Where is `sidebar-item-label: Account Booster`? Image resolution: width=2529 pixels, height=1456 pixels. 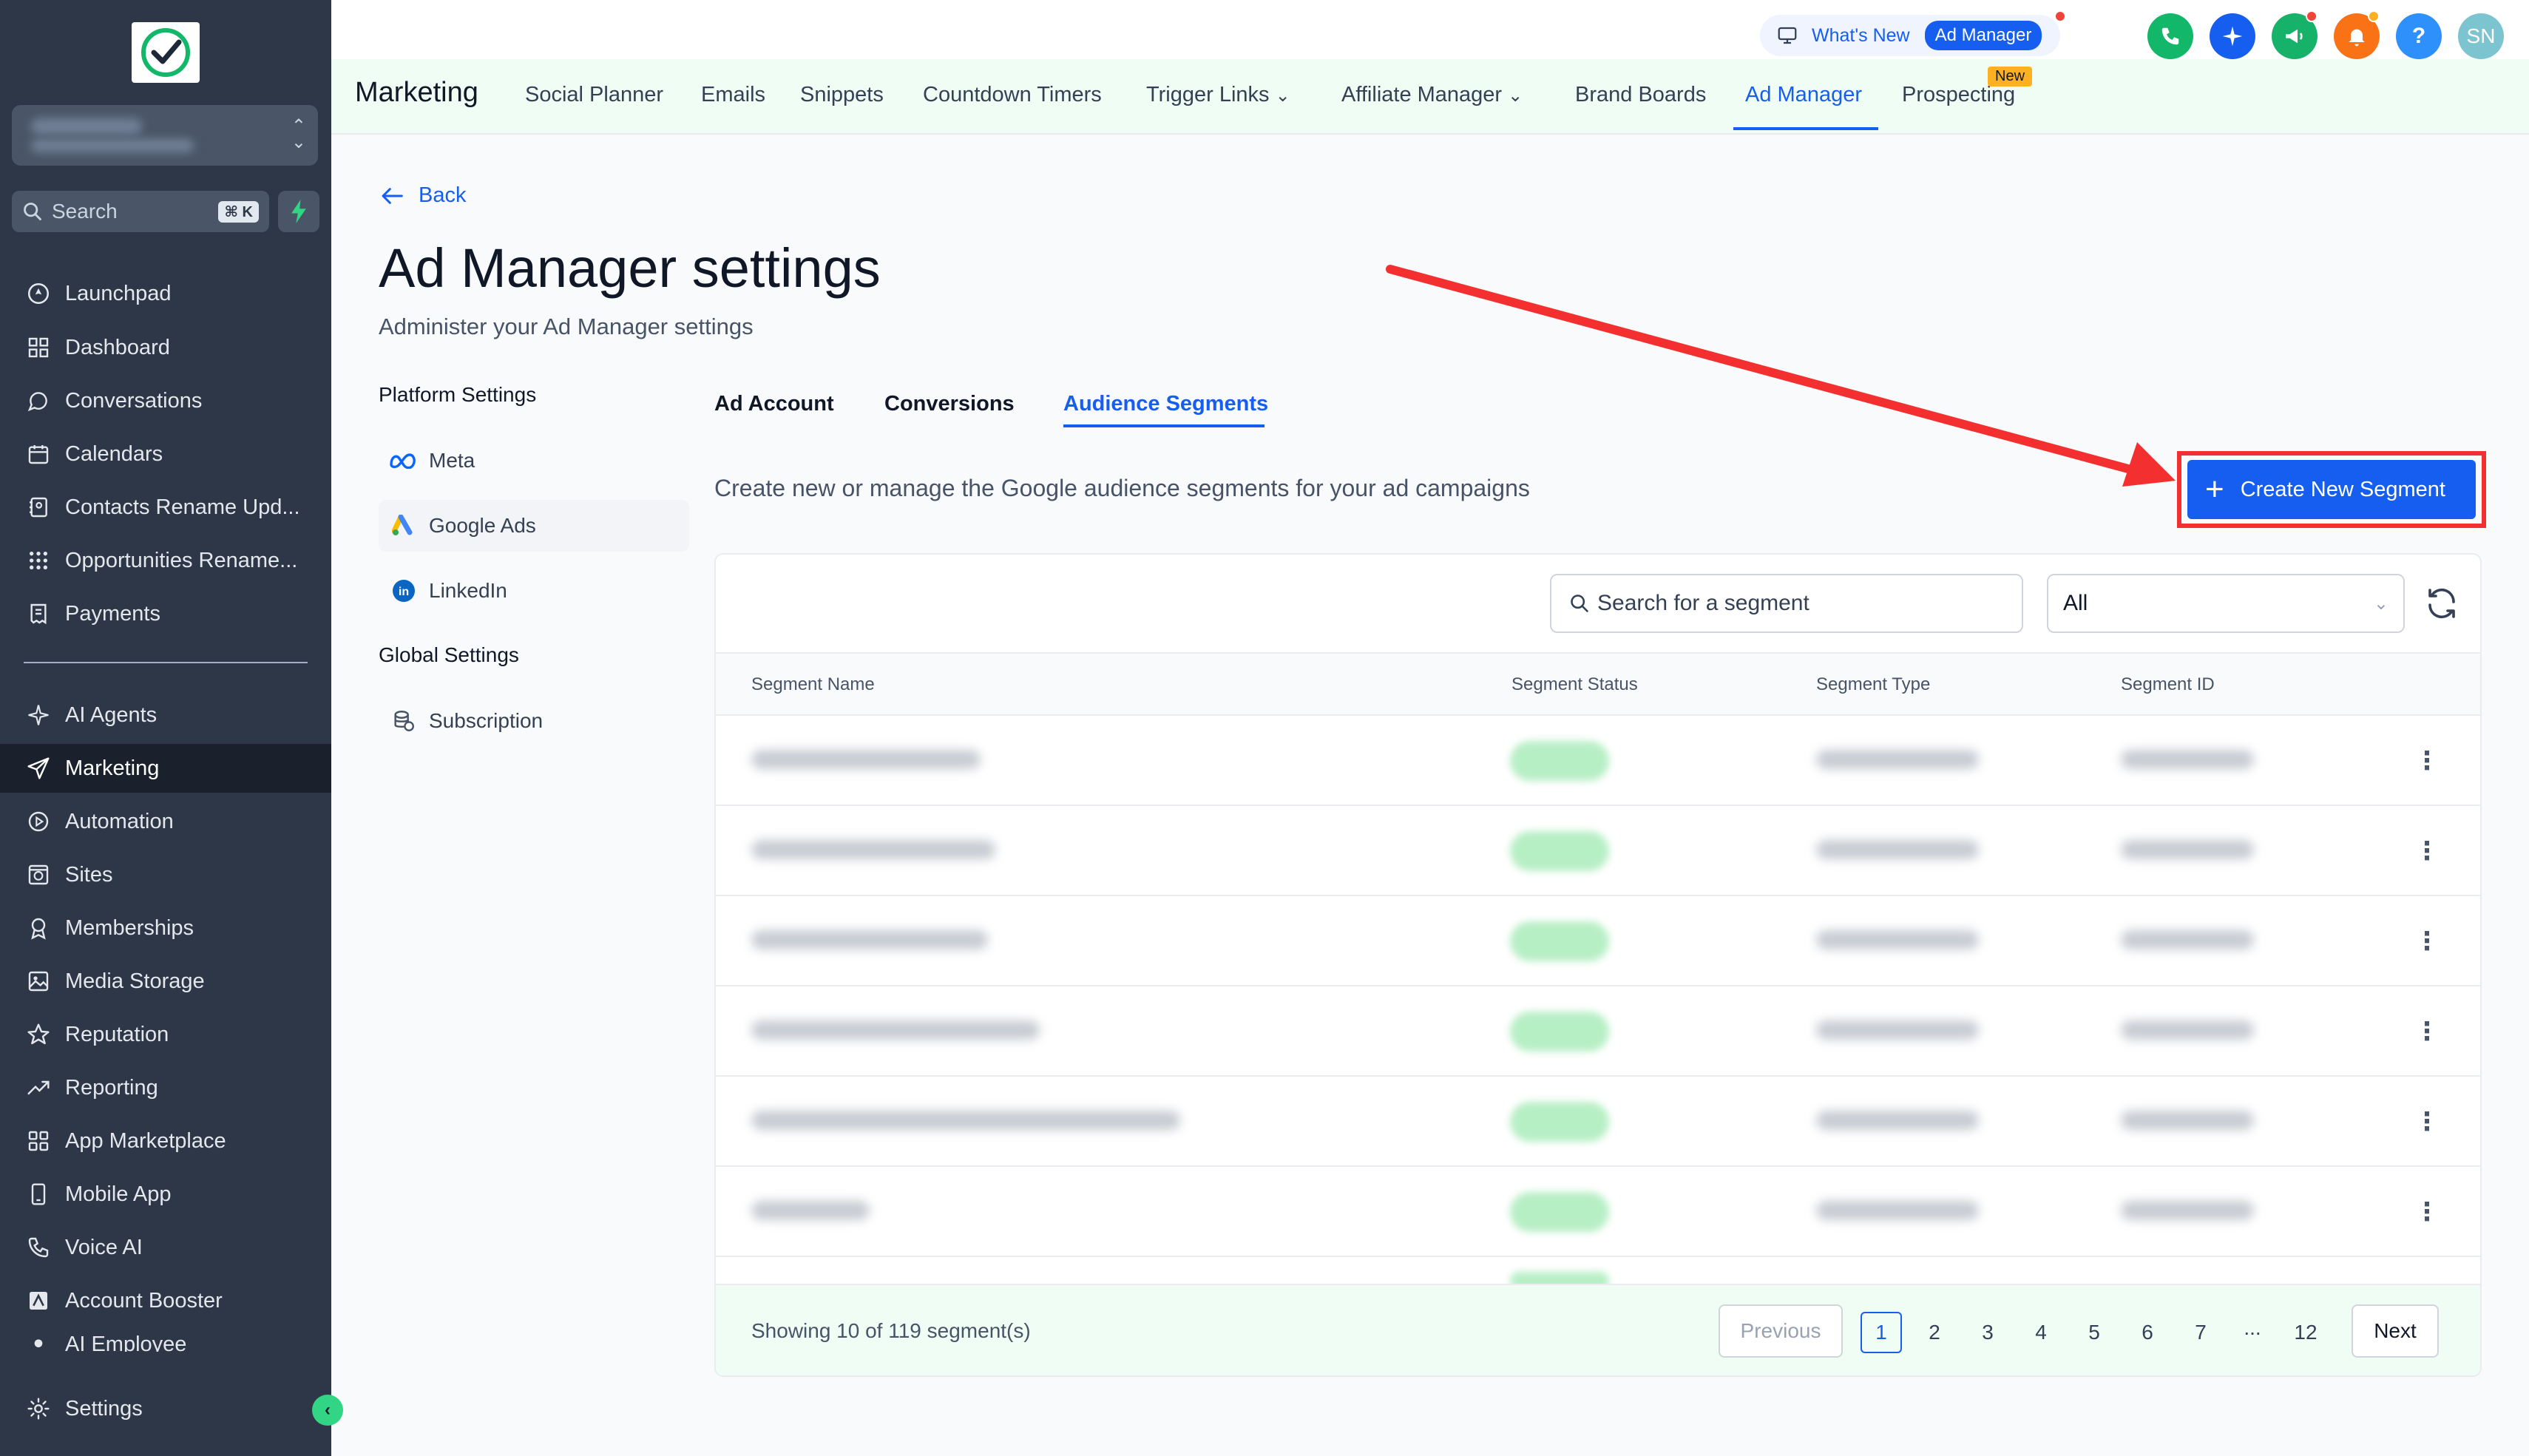
sidebar-item-label: Account Booster is located at coordinates (144, 1300).